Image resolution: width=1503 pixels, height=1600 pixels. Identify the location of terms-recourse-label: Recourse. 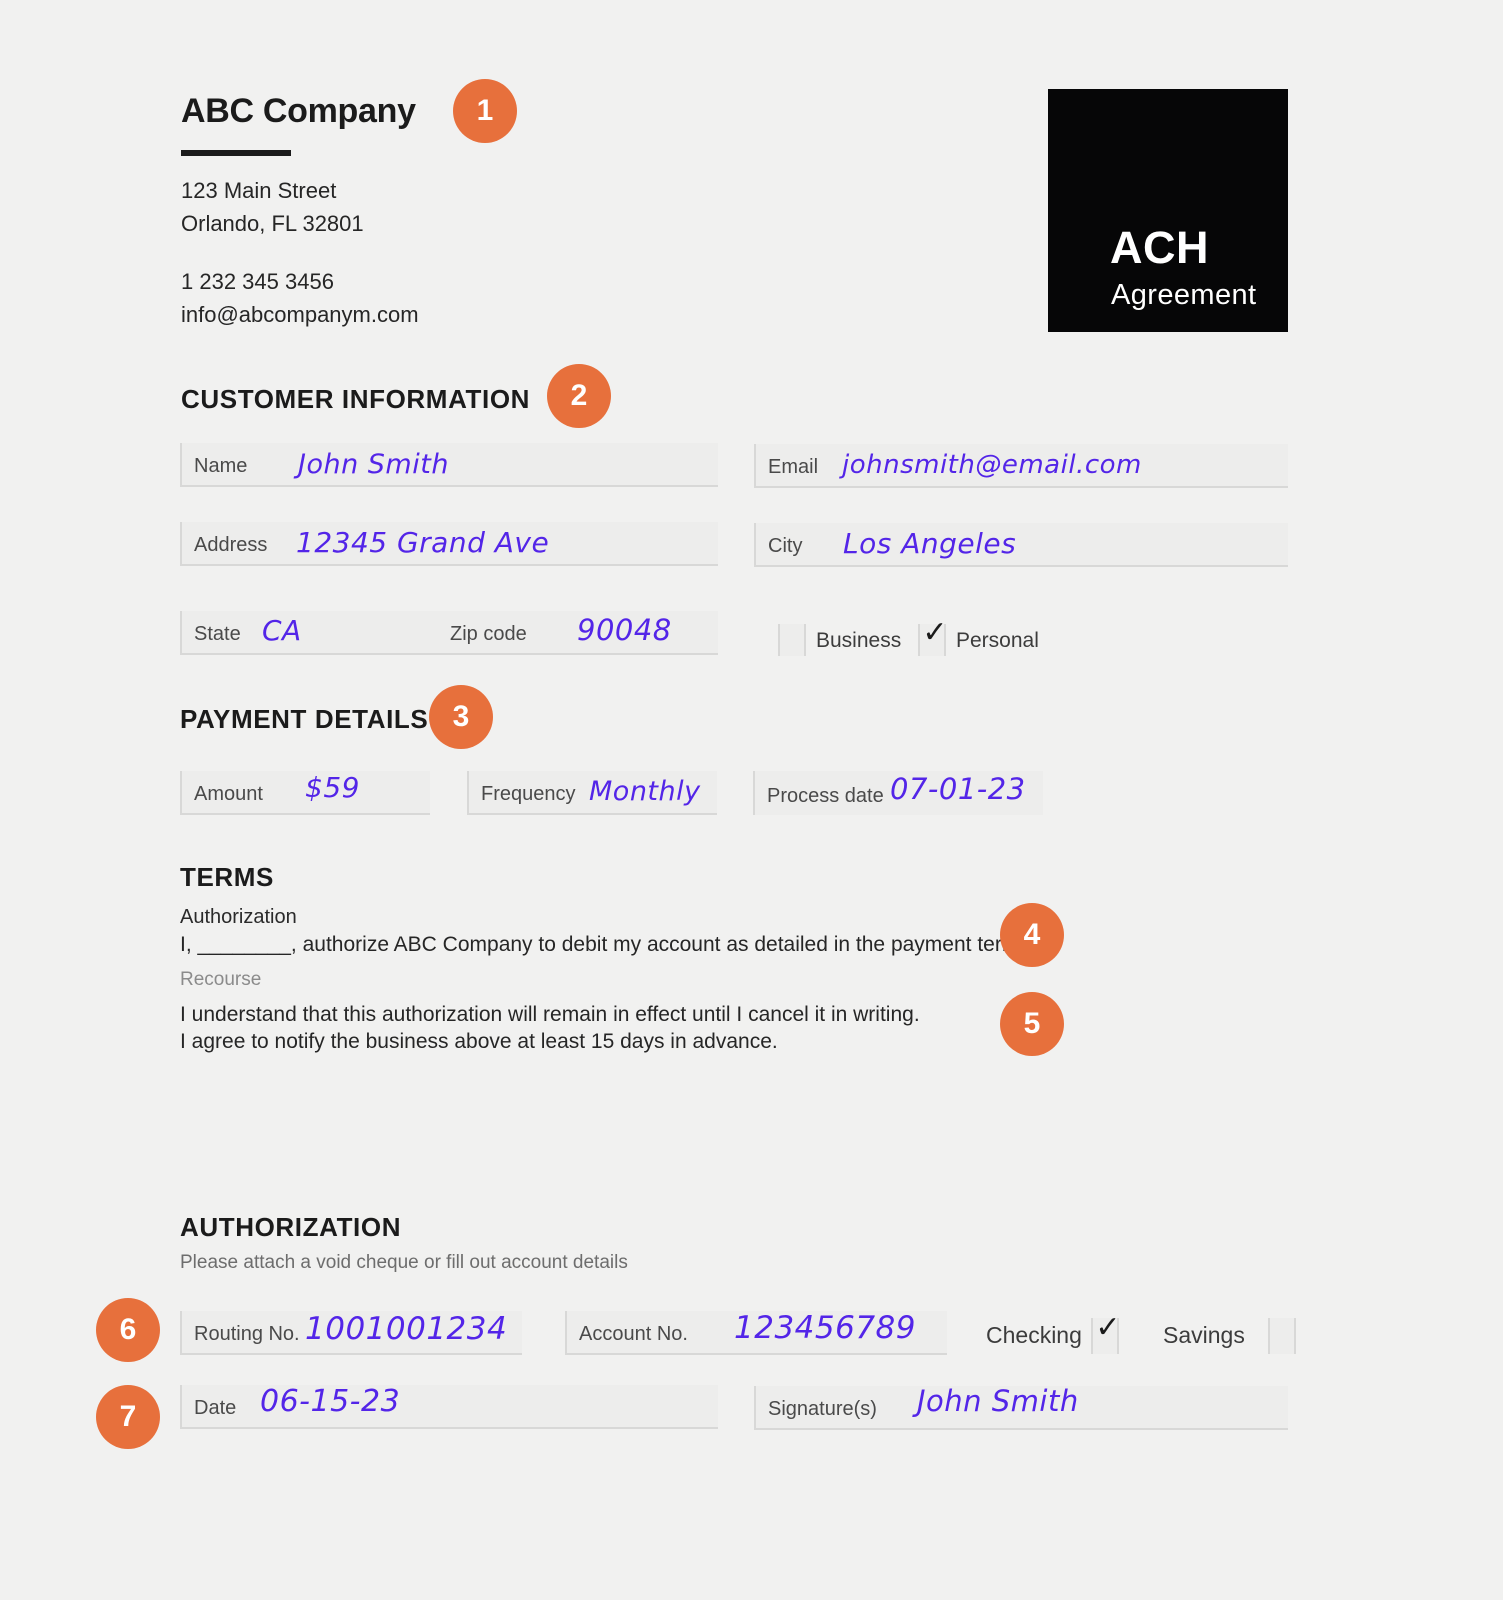
(221, 979).